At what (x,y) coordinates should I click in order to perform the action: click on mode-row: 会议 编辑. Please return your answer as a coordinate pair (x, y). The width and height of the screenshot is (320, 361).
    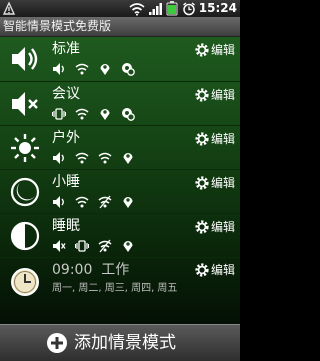
    Looking at the image, I should click on (120, 103).